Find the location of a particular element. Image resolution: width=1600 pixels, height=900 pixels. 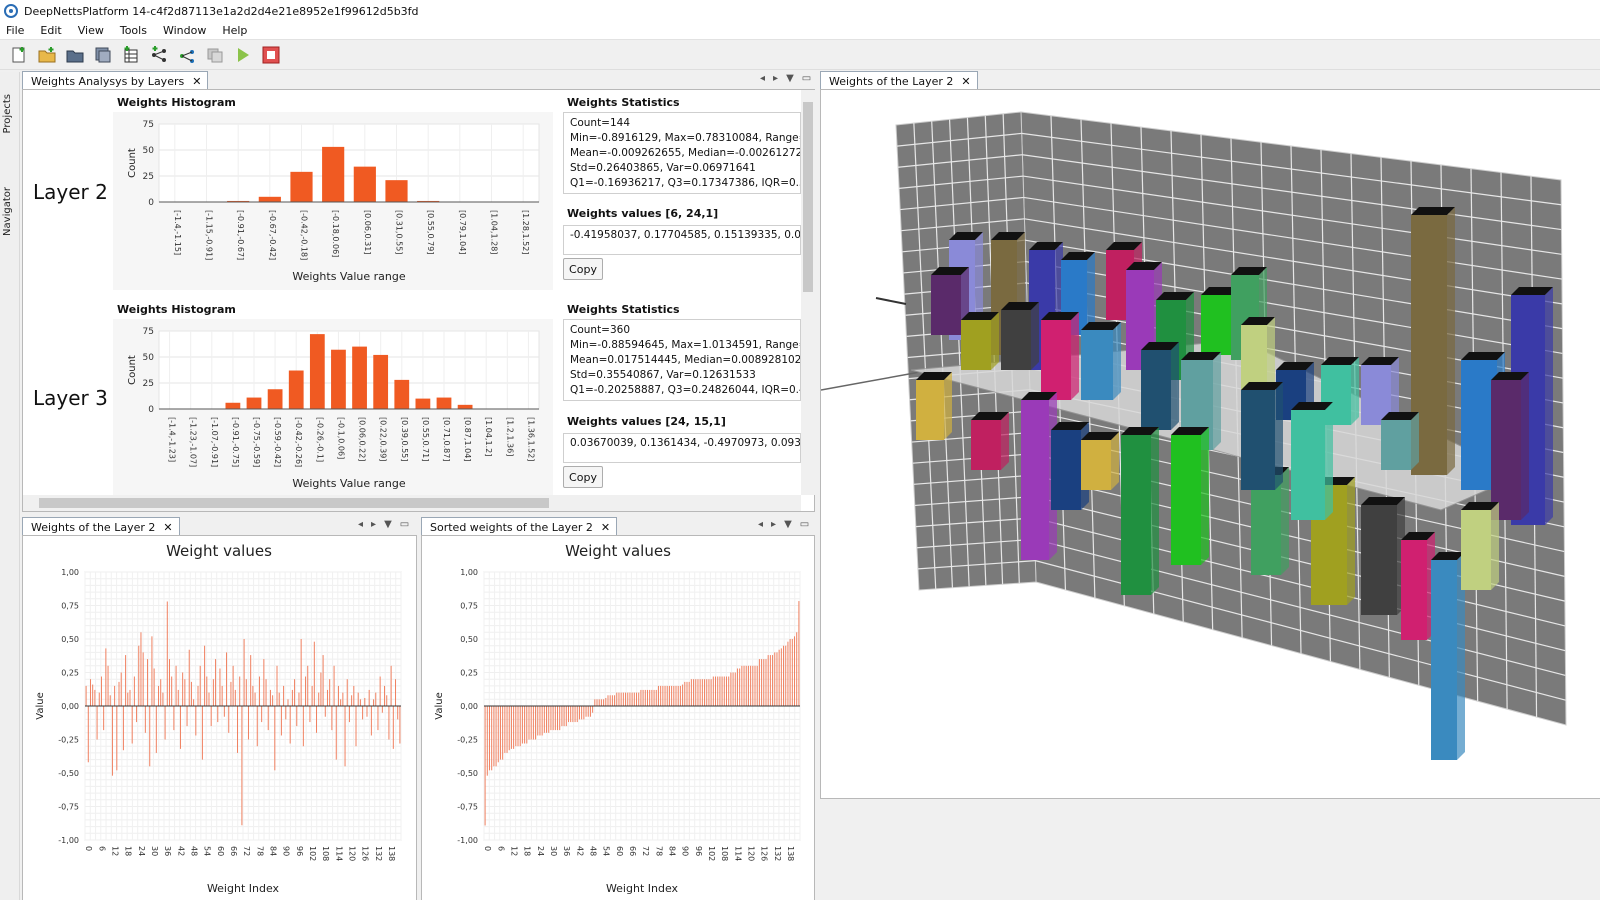

menu-view: View is located at coordinates (91, 30).